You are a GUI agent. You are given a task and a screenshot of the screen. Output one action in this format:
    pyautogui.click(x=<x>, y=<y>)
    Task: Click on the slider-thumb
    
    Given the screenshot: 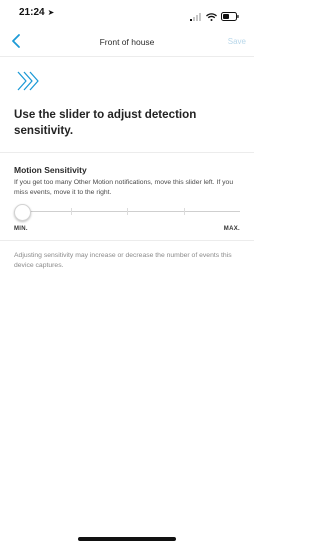 What is the action you would take?
    pyautogui.click(x=22, y=212)
    